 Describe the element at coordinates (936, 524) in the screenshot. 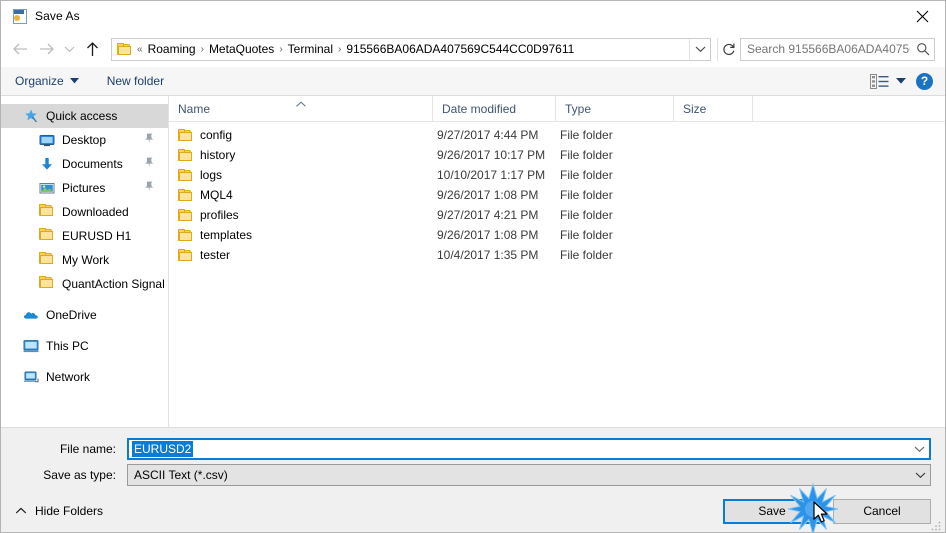

I see `resize-grip-icon` at that location.